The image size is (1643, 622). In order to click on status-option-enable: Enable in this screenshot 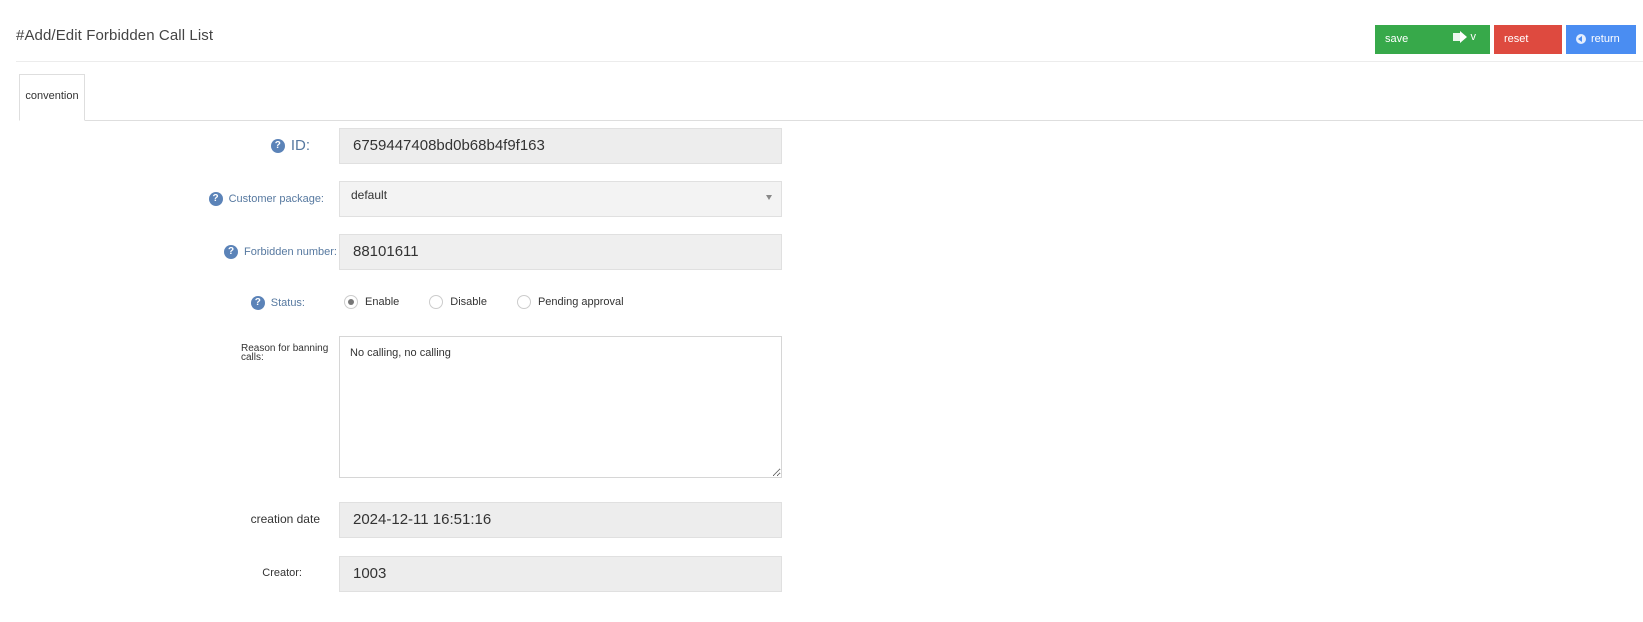, I will do `click(371, 302)`.